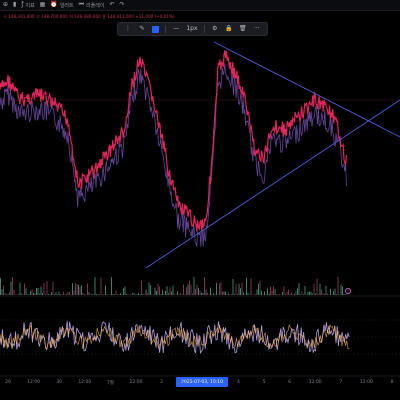 The width and height of the screenshot is (400, 400). Describe the element at coordinates (229, 29) in the screenshot. I see `lock-icon: 🔒` at that location.